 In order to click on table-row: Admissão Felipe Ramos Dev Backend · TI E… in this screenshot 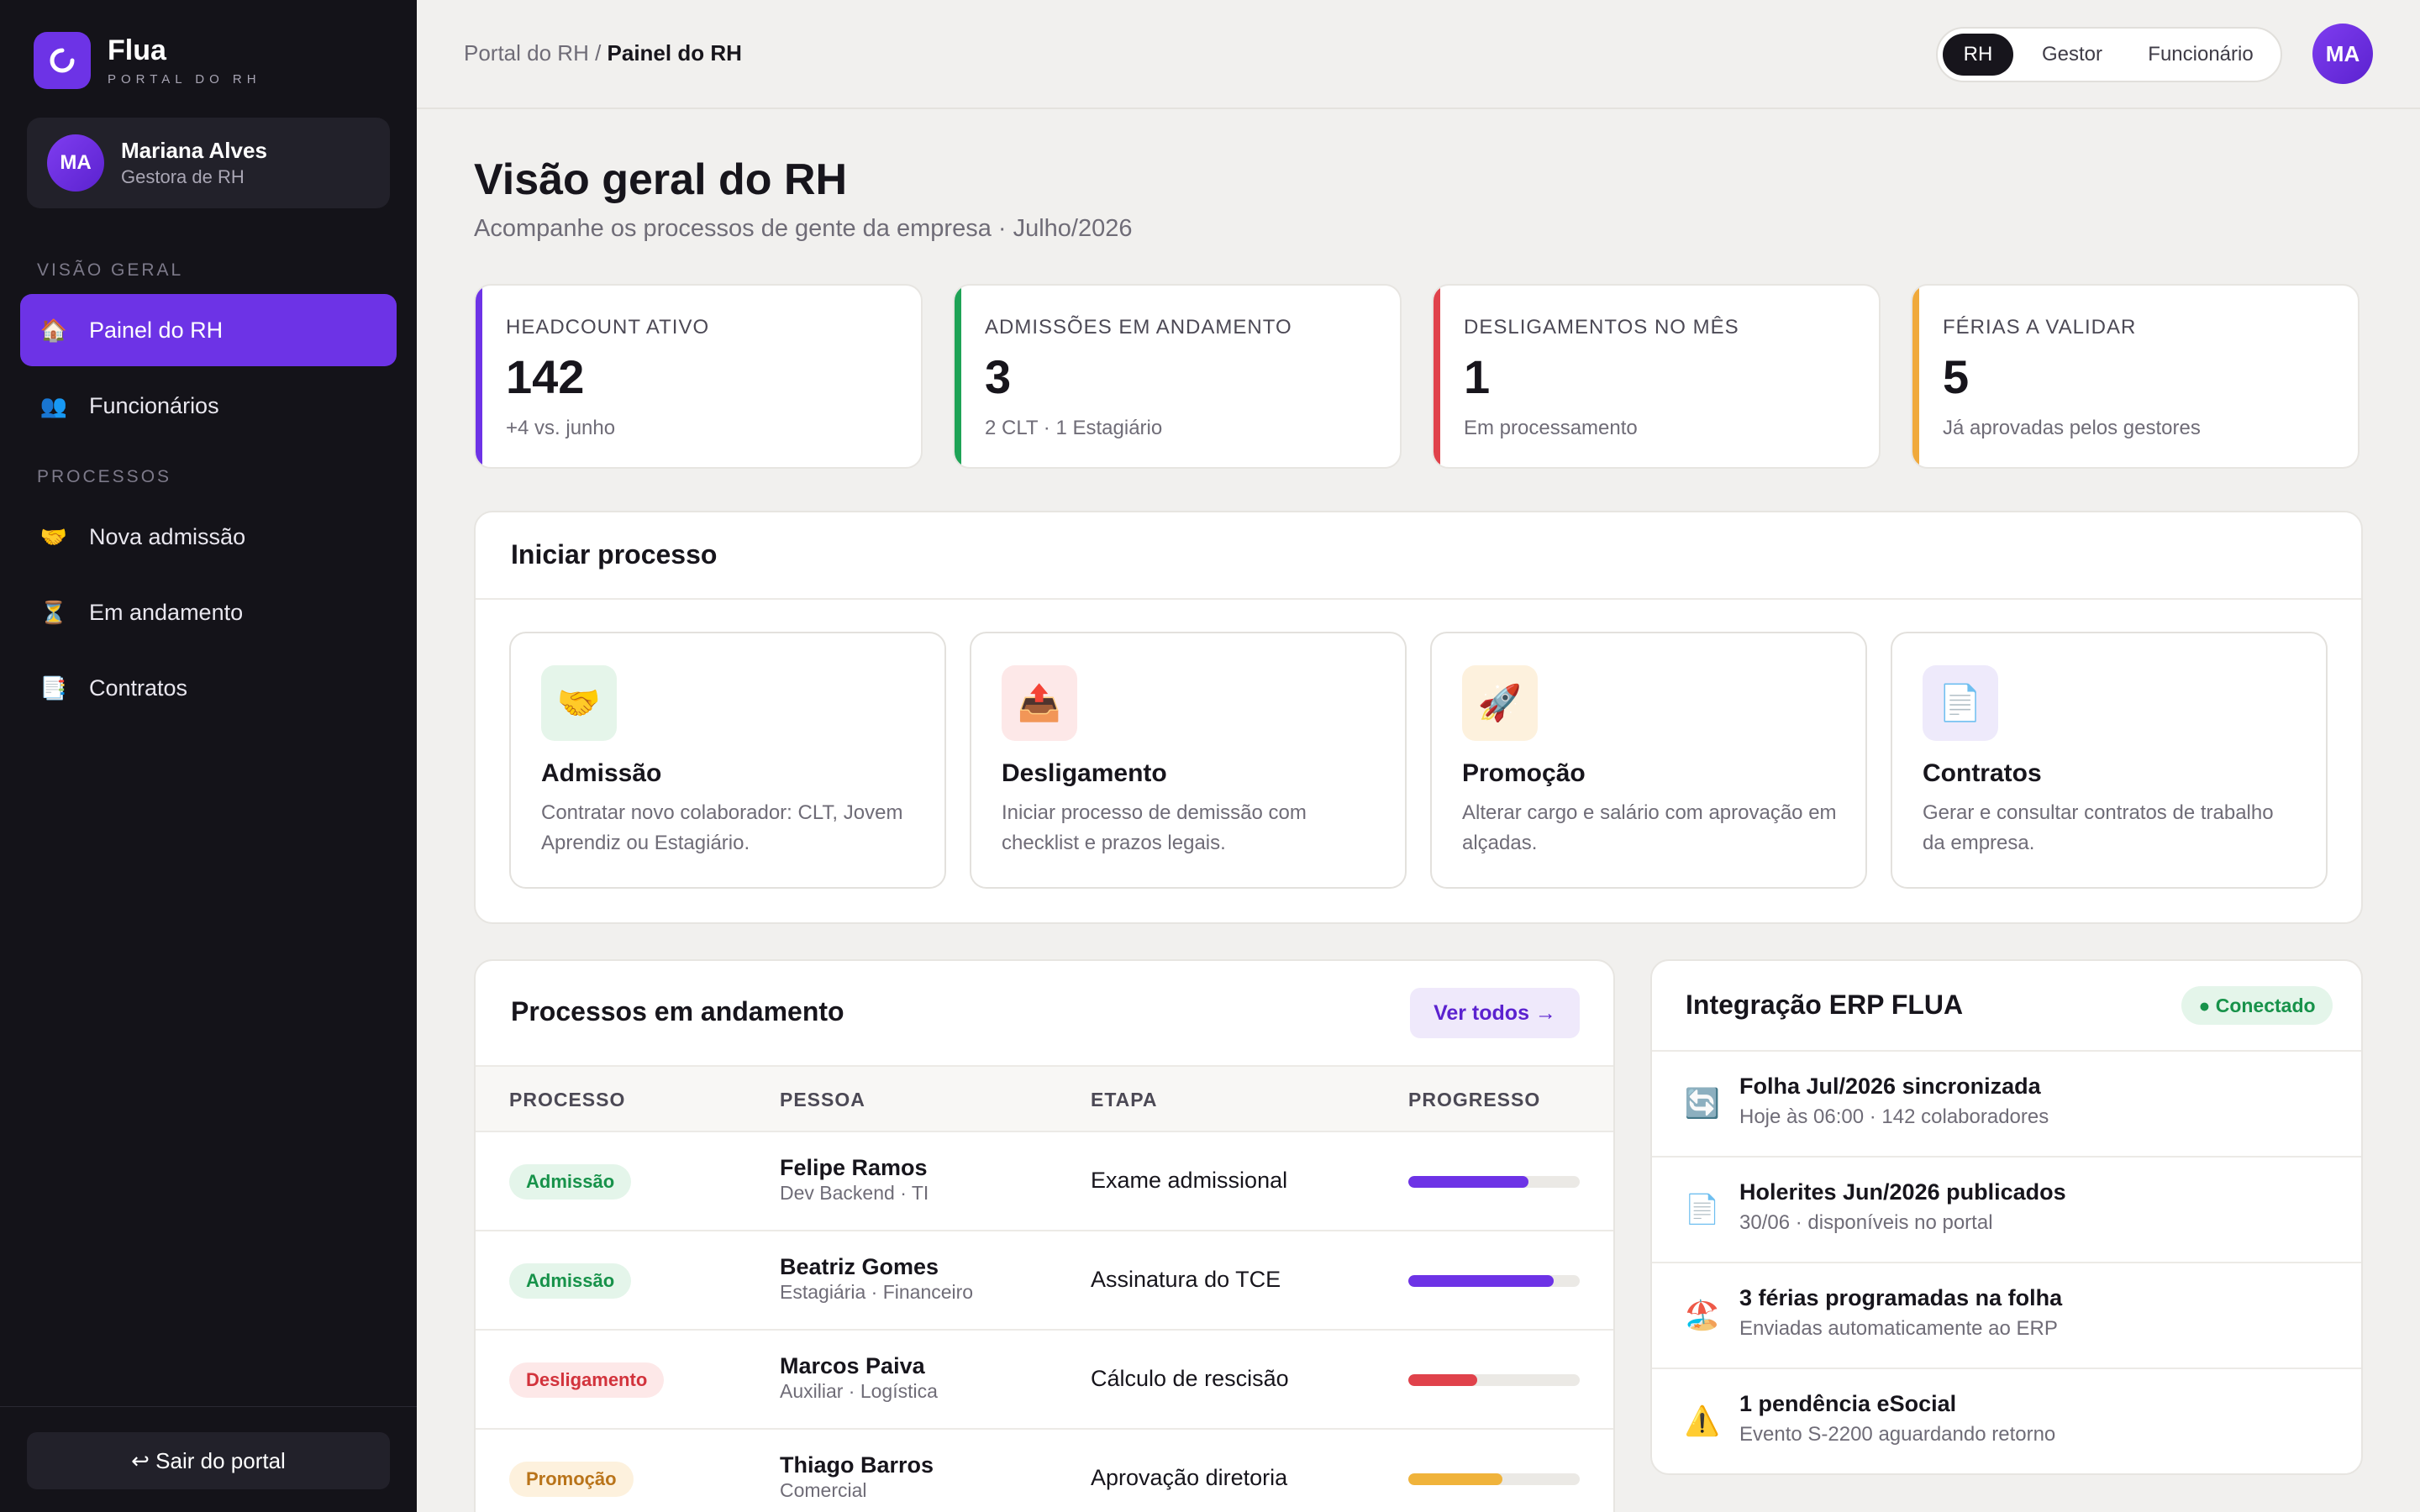, I will do `click(1044, 1181)`.